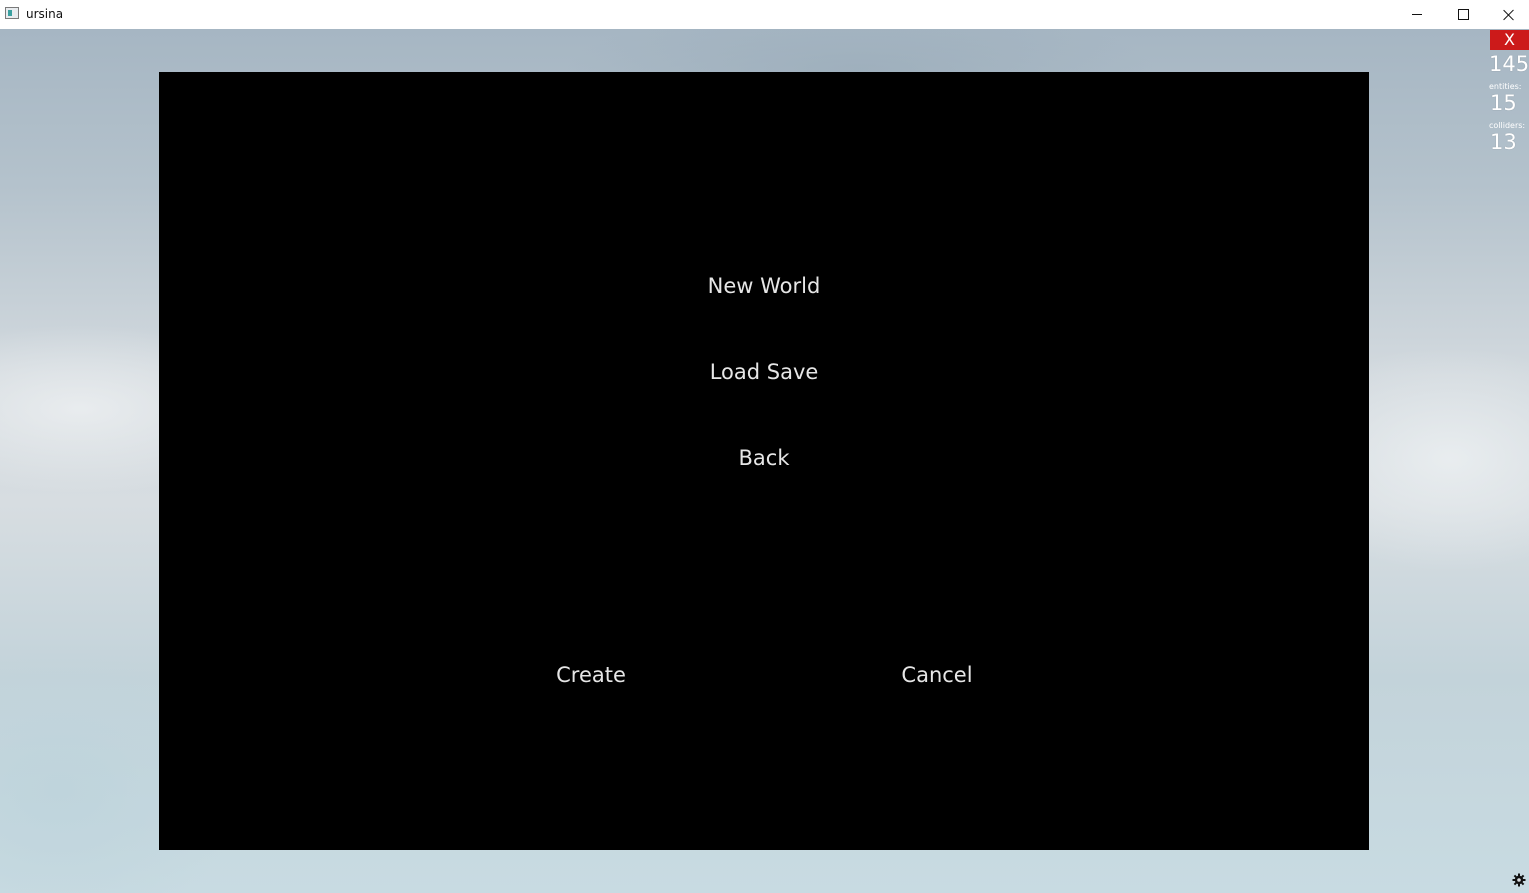 Image resolution: width=1529 pixels, height=893 pixels. I want to click on close-window-button, so click(1507, 14).